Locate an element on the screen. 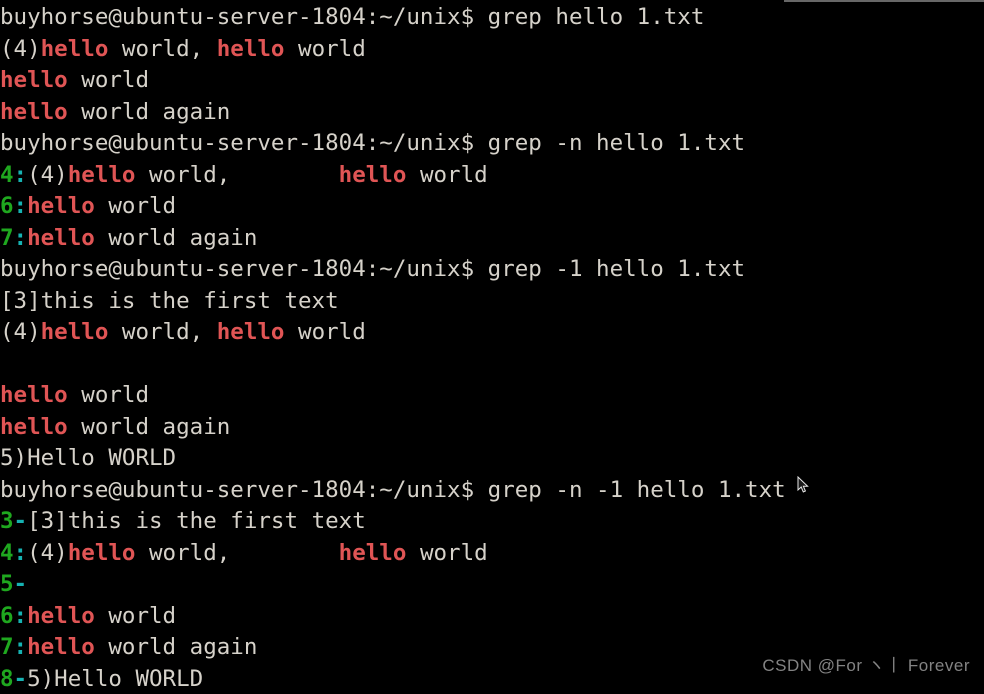 The width and height of the screenshot is (984, 694). terminal-output-line: 3-[3]this is the first text is located at coordinates (492, 522).